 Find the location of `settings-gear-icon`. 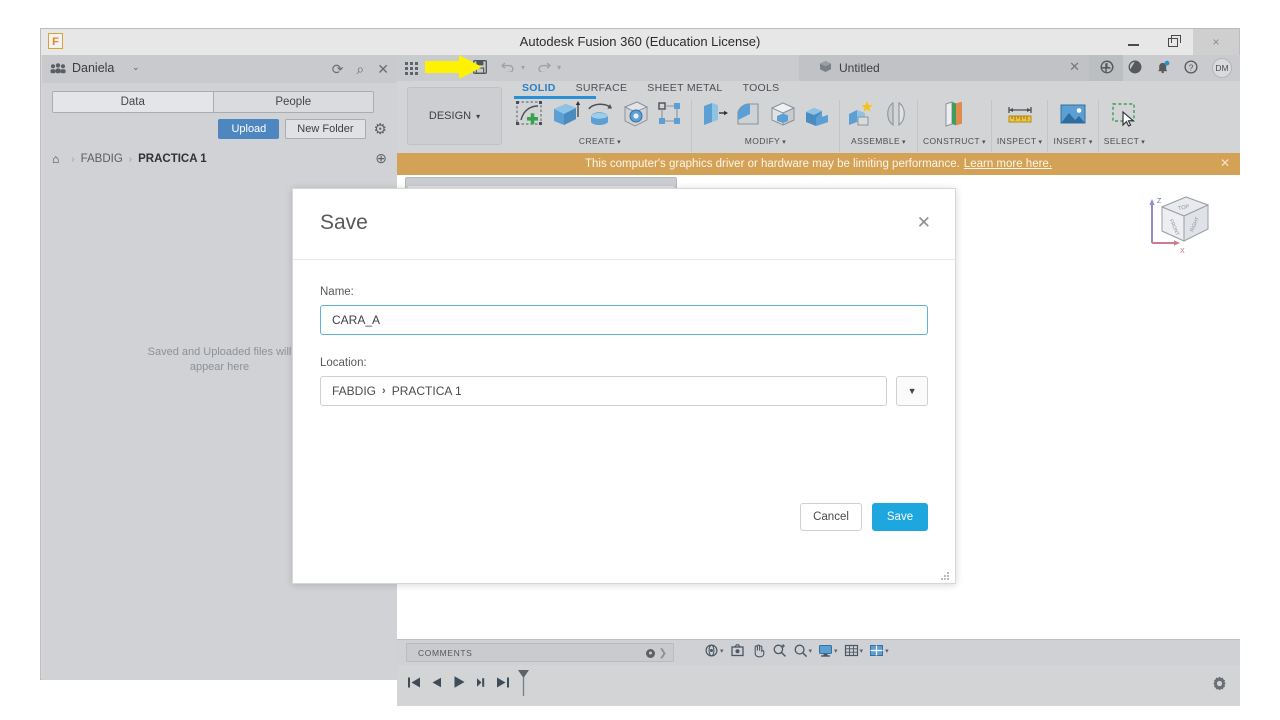

settings-gear-icon is located at coordinates (1219, 685).